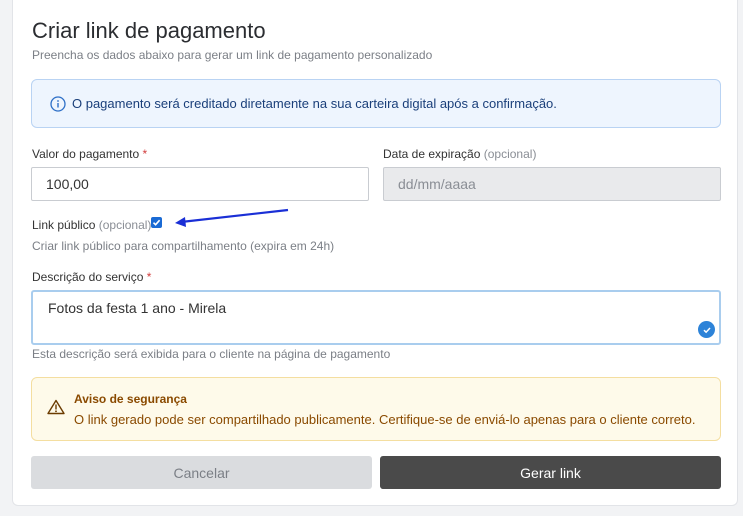  I want to click on page-title: Criar link de pagamento, so click(149, 30).